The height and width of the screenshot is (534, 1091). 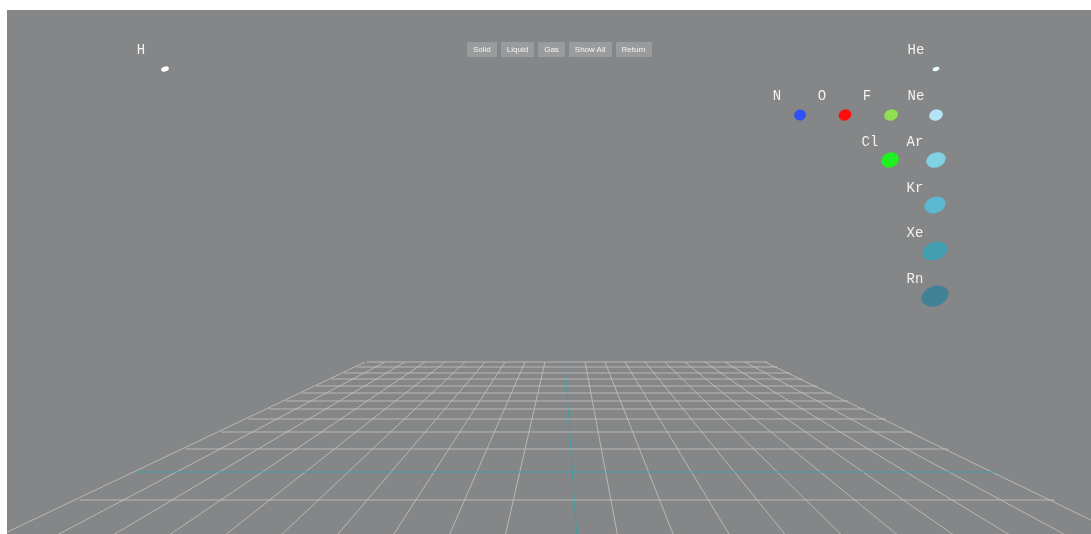 What do you see at coordinates (916, 96) in the screenshot?
I see `element-symbol: Ne` at bounding box center [916, 96].